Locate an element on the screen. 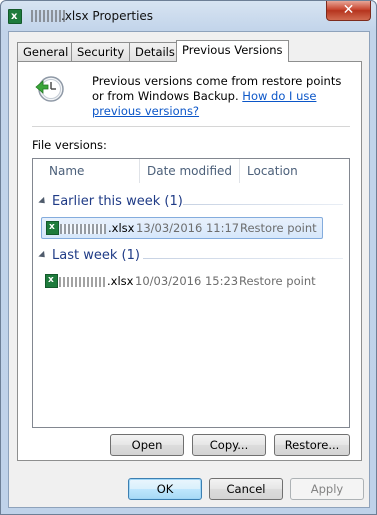 This screenshot has width=377, height=515. restore-clock-icon is located at coordinates (49, 89).